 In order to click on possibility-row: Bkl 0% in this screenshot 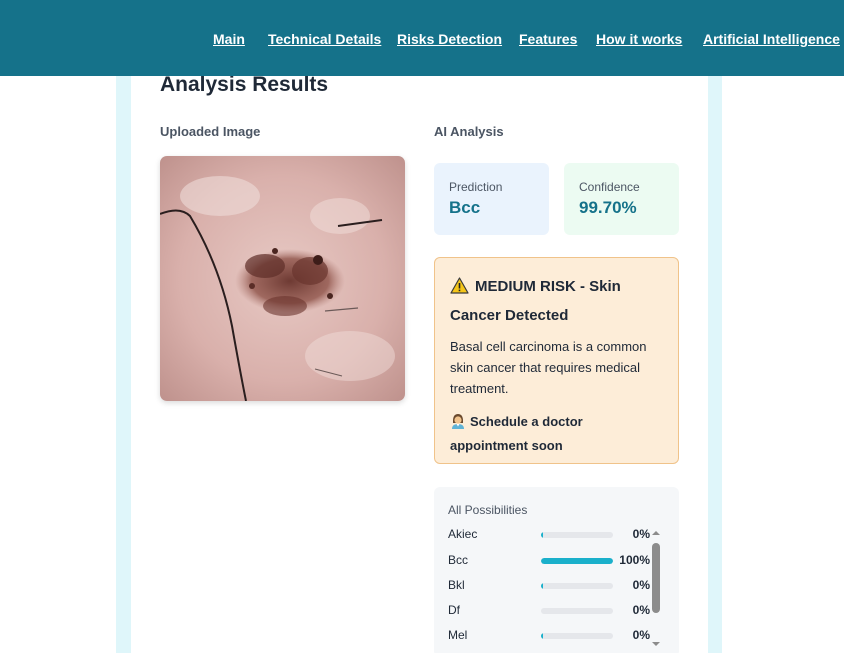, I will do `click(555, 587)`.